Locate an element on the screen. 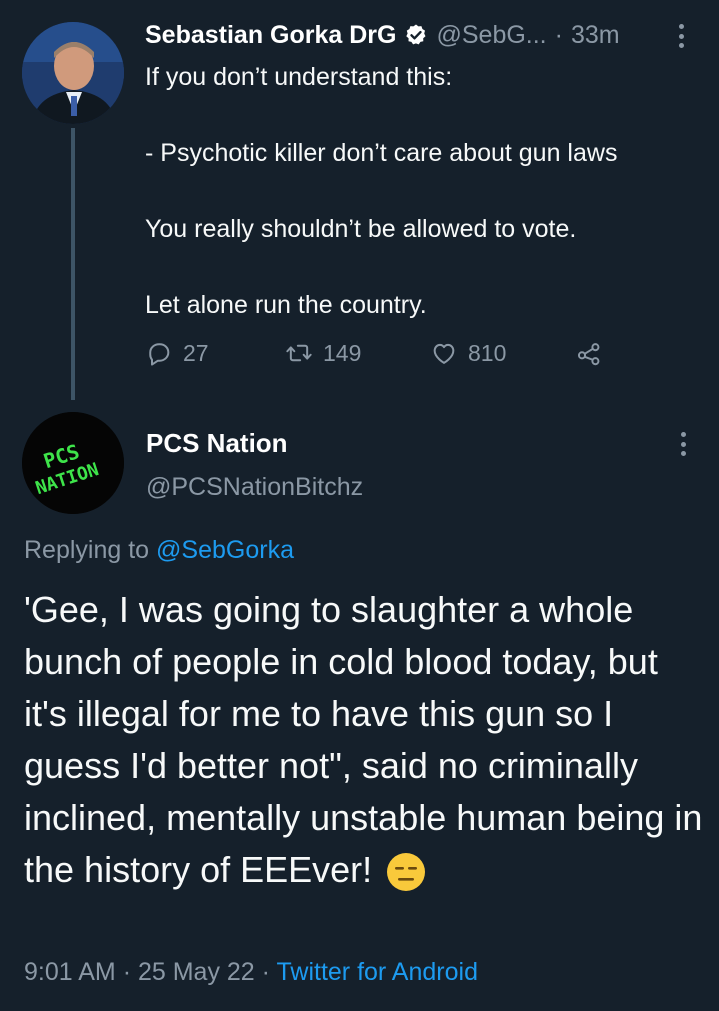 The height and width of the screenshot is (1011, 719). share-button is located at coordinates (589, 353).